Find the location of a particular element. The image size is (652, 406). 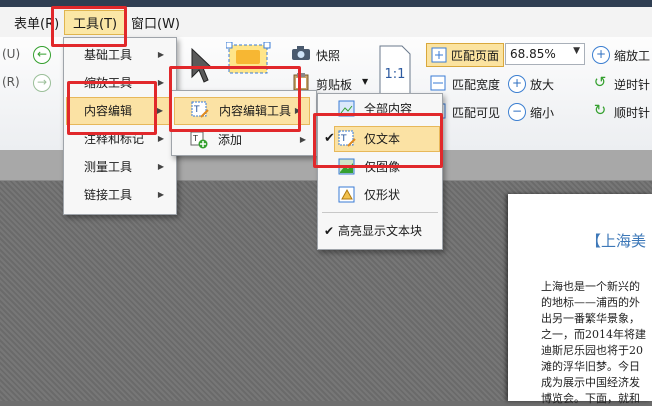

document-line: 的地标——浦西的外 is located at coordinates (590, 302).